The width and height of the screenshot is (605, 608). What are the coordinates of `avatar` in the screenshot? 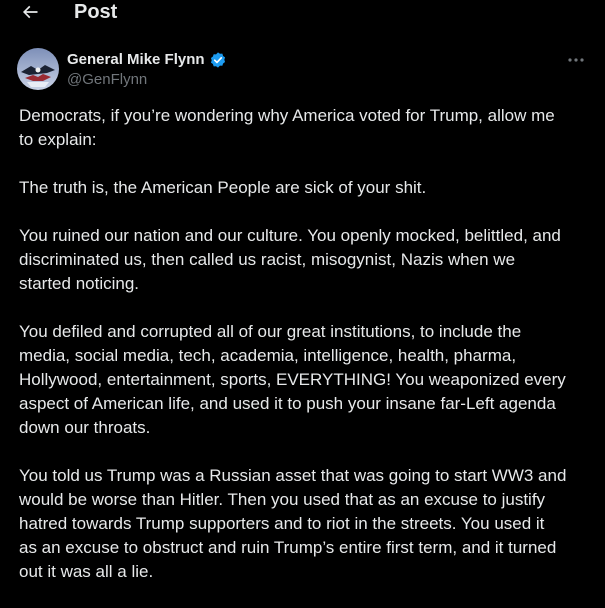 It's located at (38, 69).